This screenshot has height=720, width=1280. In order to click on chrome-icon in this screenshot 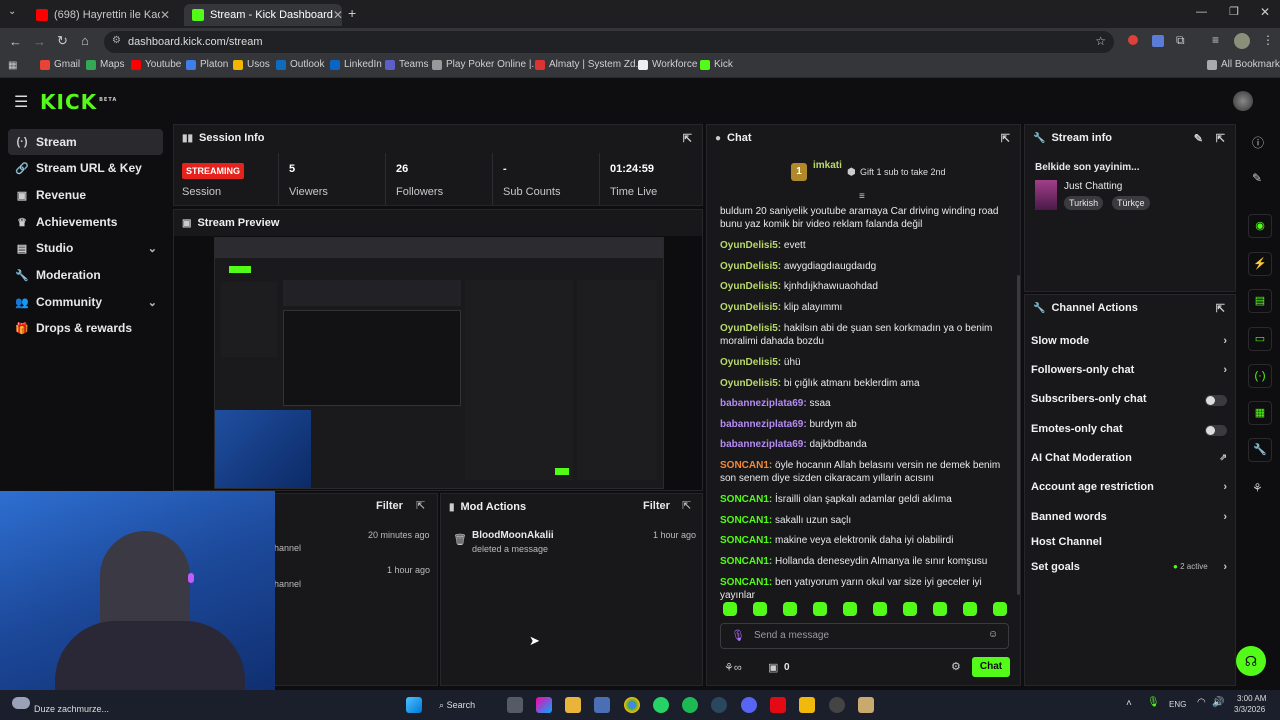, I will do `click(632, 705)`.